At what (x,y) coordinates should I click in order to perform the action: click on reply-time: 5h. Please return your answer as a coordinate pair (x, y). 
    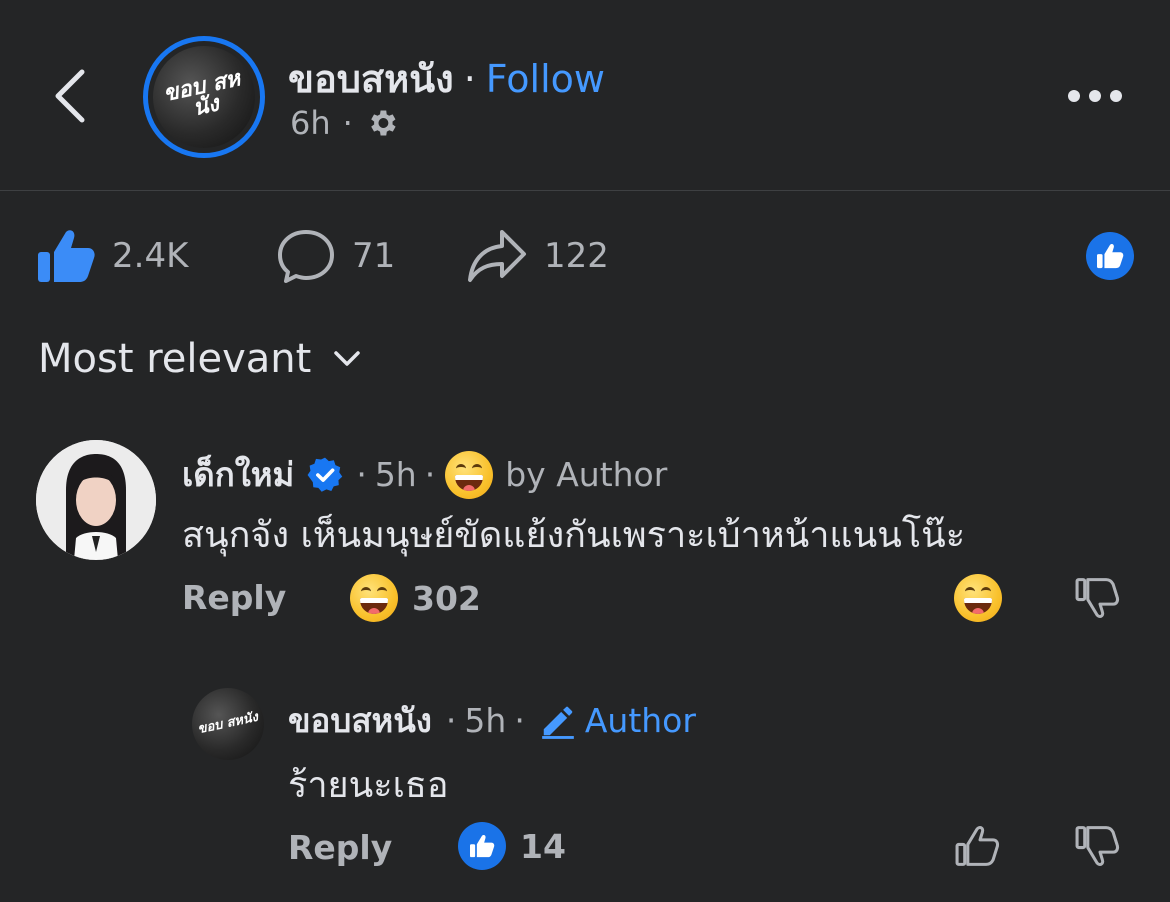
    Looking at the image, I should click on (485, 720).